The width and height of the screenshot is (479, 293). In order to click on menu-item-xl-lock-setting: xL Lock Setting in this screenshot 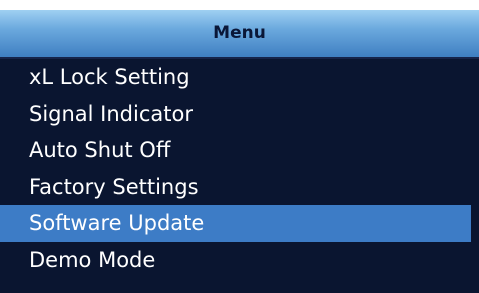, I will do `click(239, 77)`.